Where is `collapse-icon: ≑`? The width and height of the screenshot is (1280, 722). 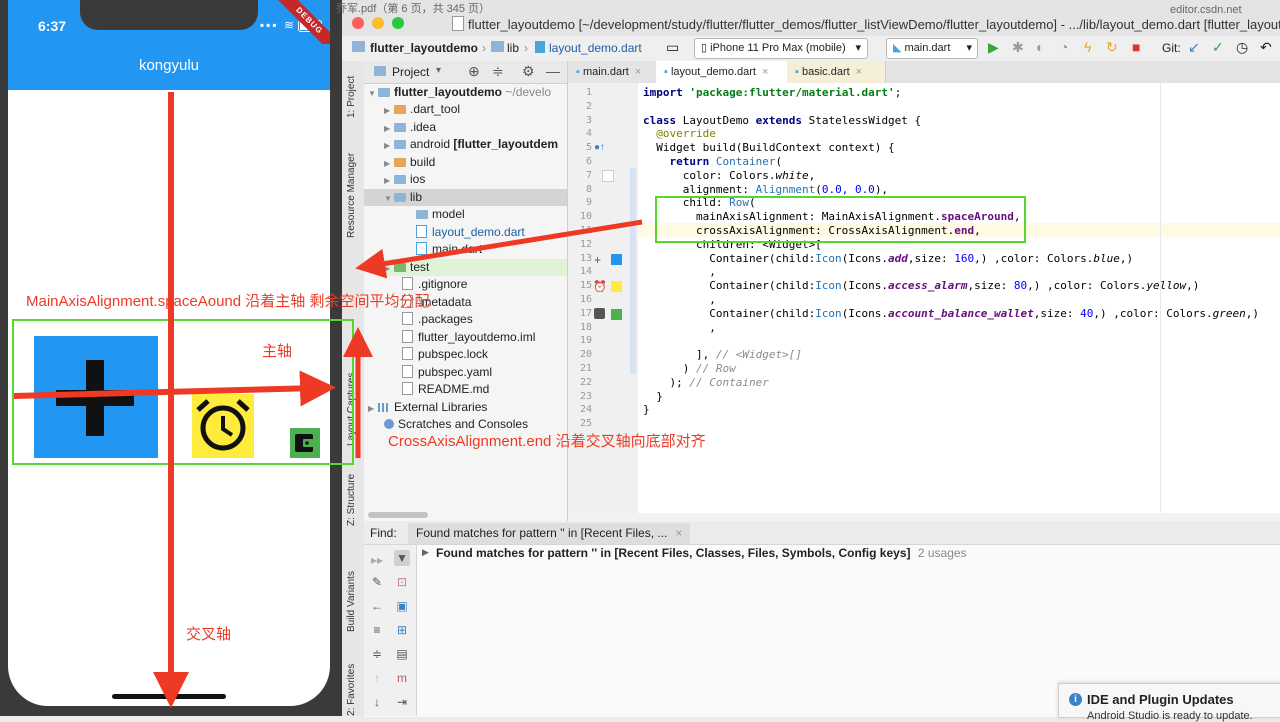 collapse-icon: ≑ is located at coordinates (377, 654).